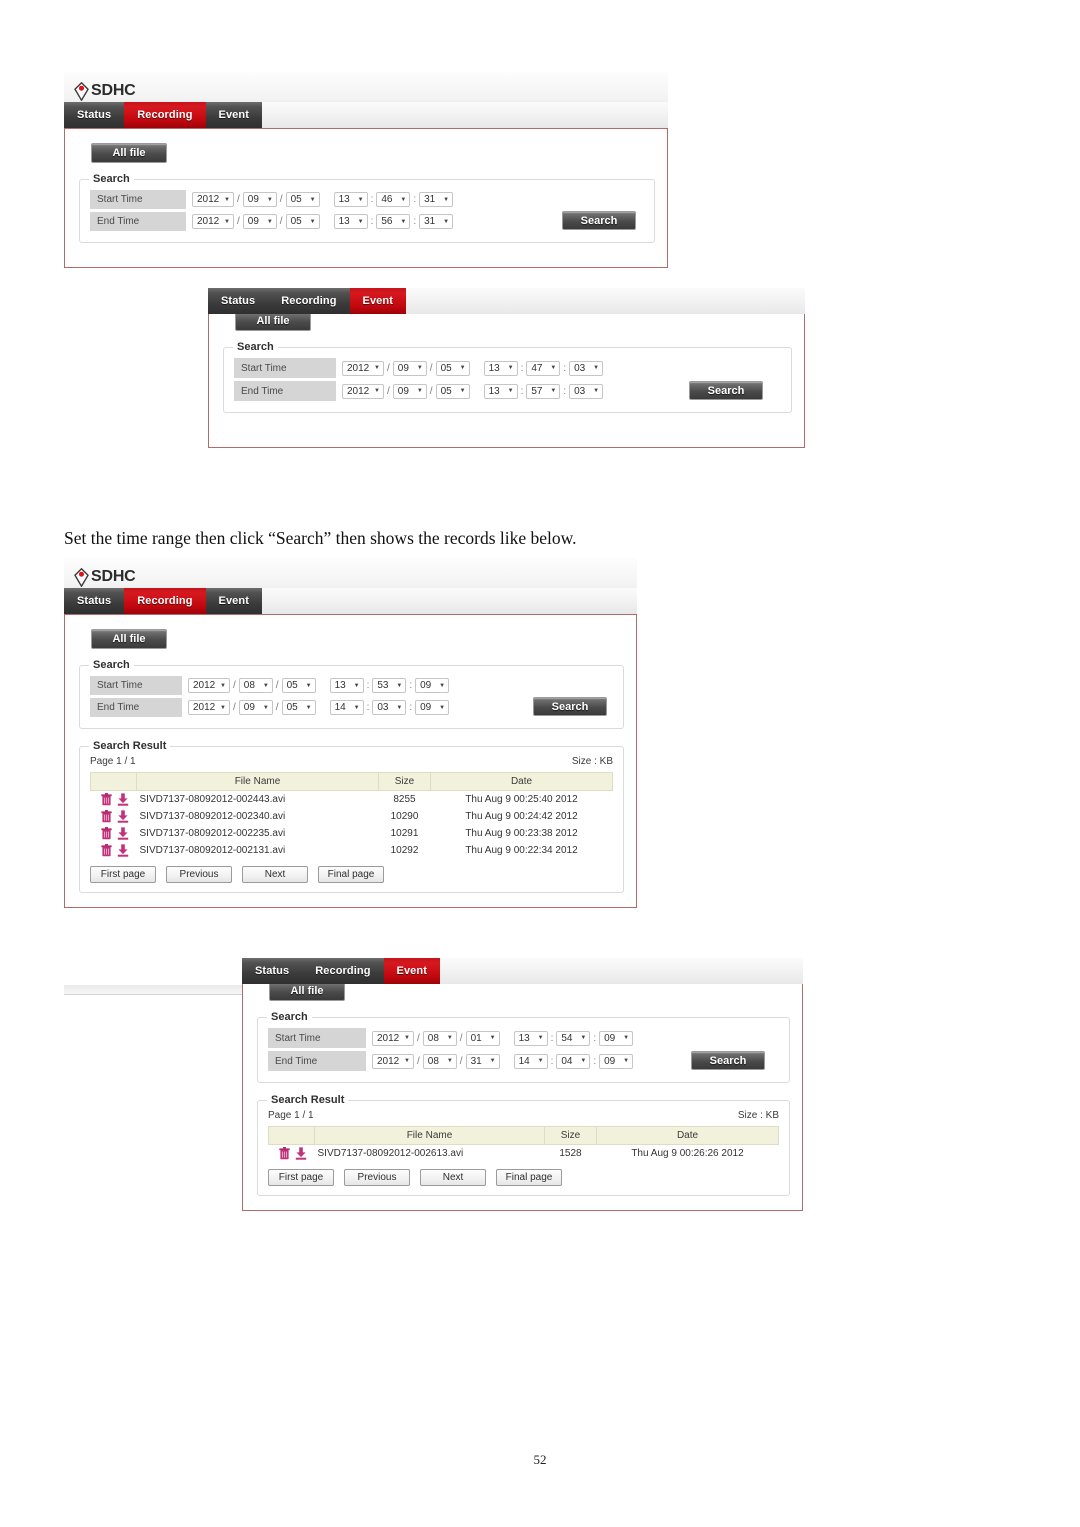  I want to click on start-time-minute: 53 ▼, so click(389, 685).